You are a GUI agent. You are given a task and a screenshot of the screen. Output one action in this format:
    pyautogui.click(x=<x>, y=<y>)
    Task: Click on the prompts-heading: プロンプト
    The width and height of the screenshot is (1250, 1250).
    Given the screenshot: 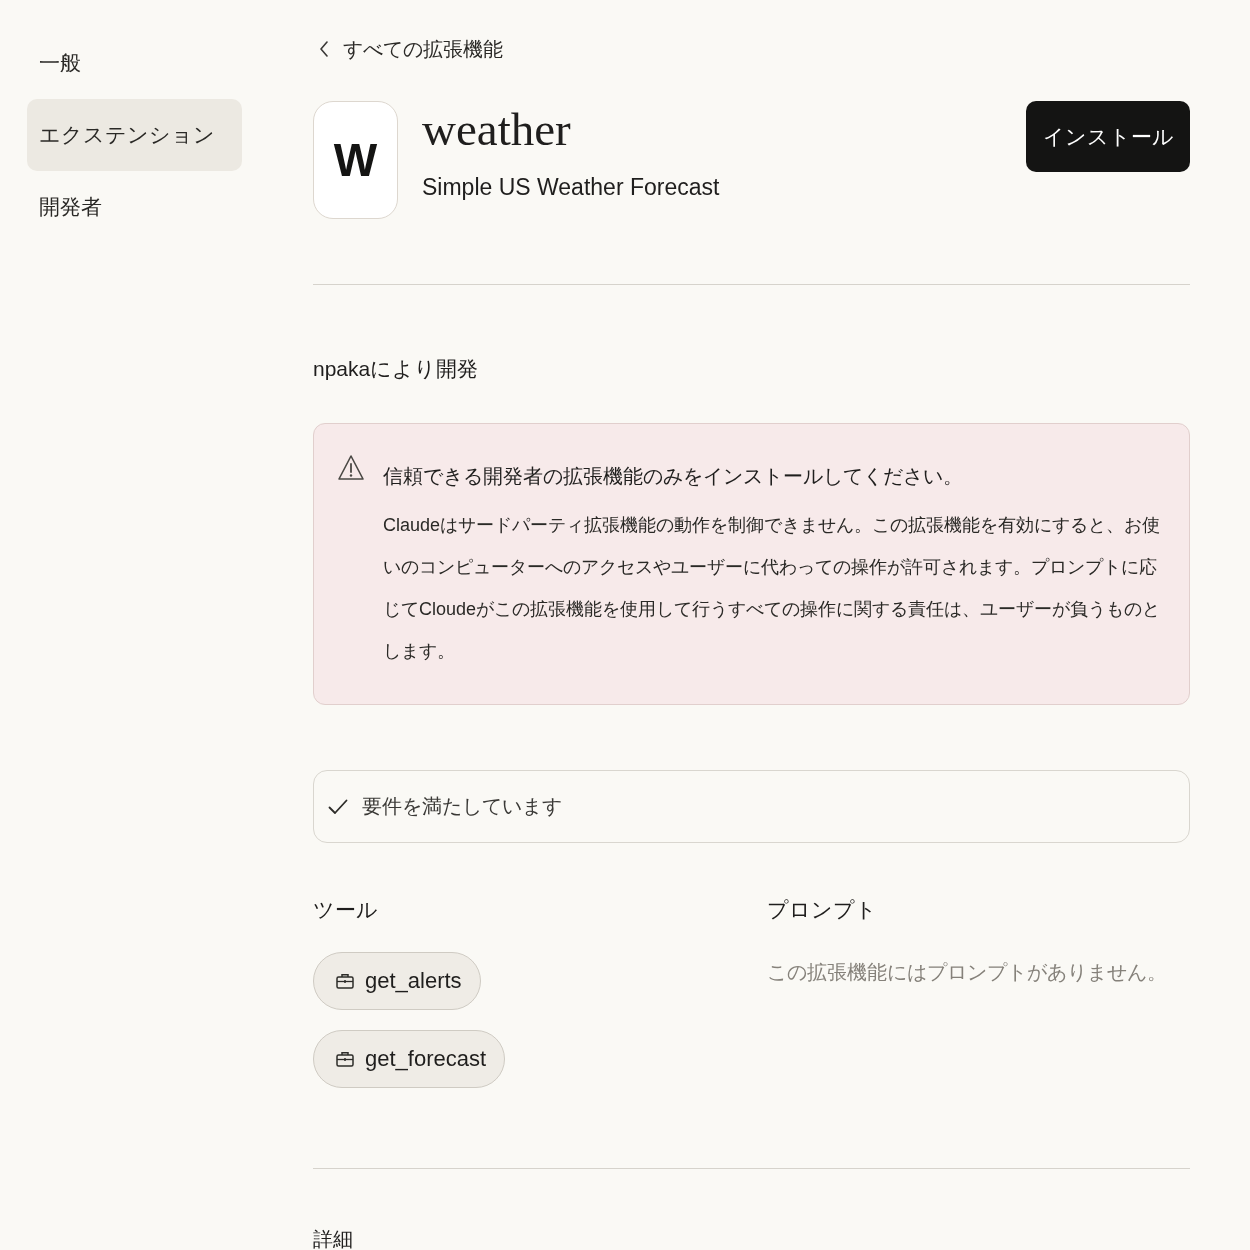 What is the action you would take?
    pyautogui.click(x=822, y=910)
    